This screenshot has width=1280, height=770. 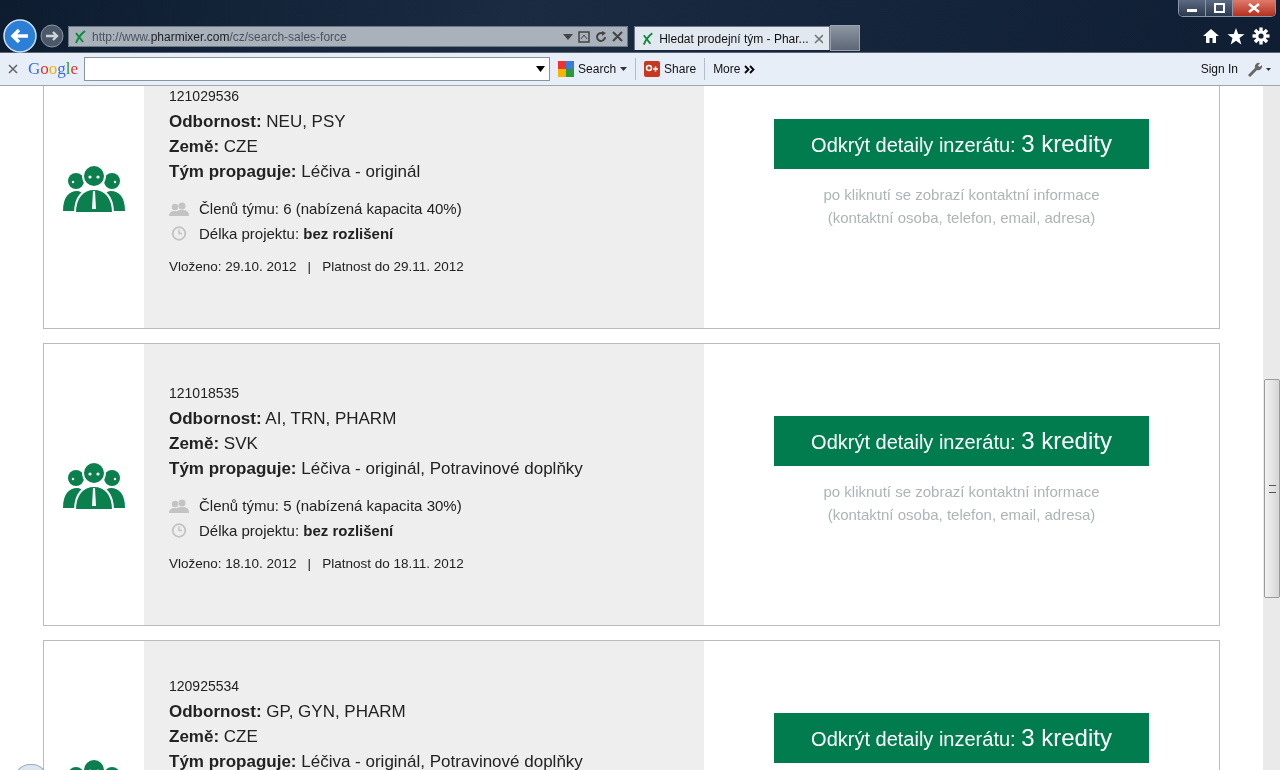 I want to click on expertise-field: Odbornost: AI, TRN, PHARM, so click(x=424, y=418).